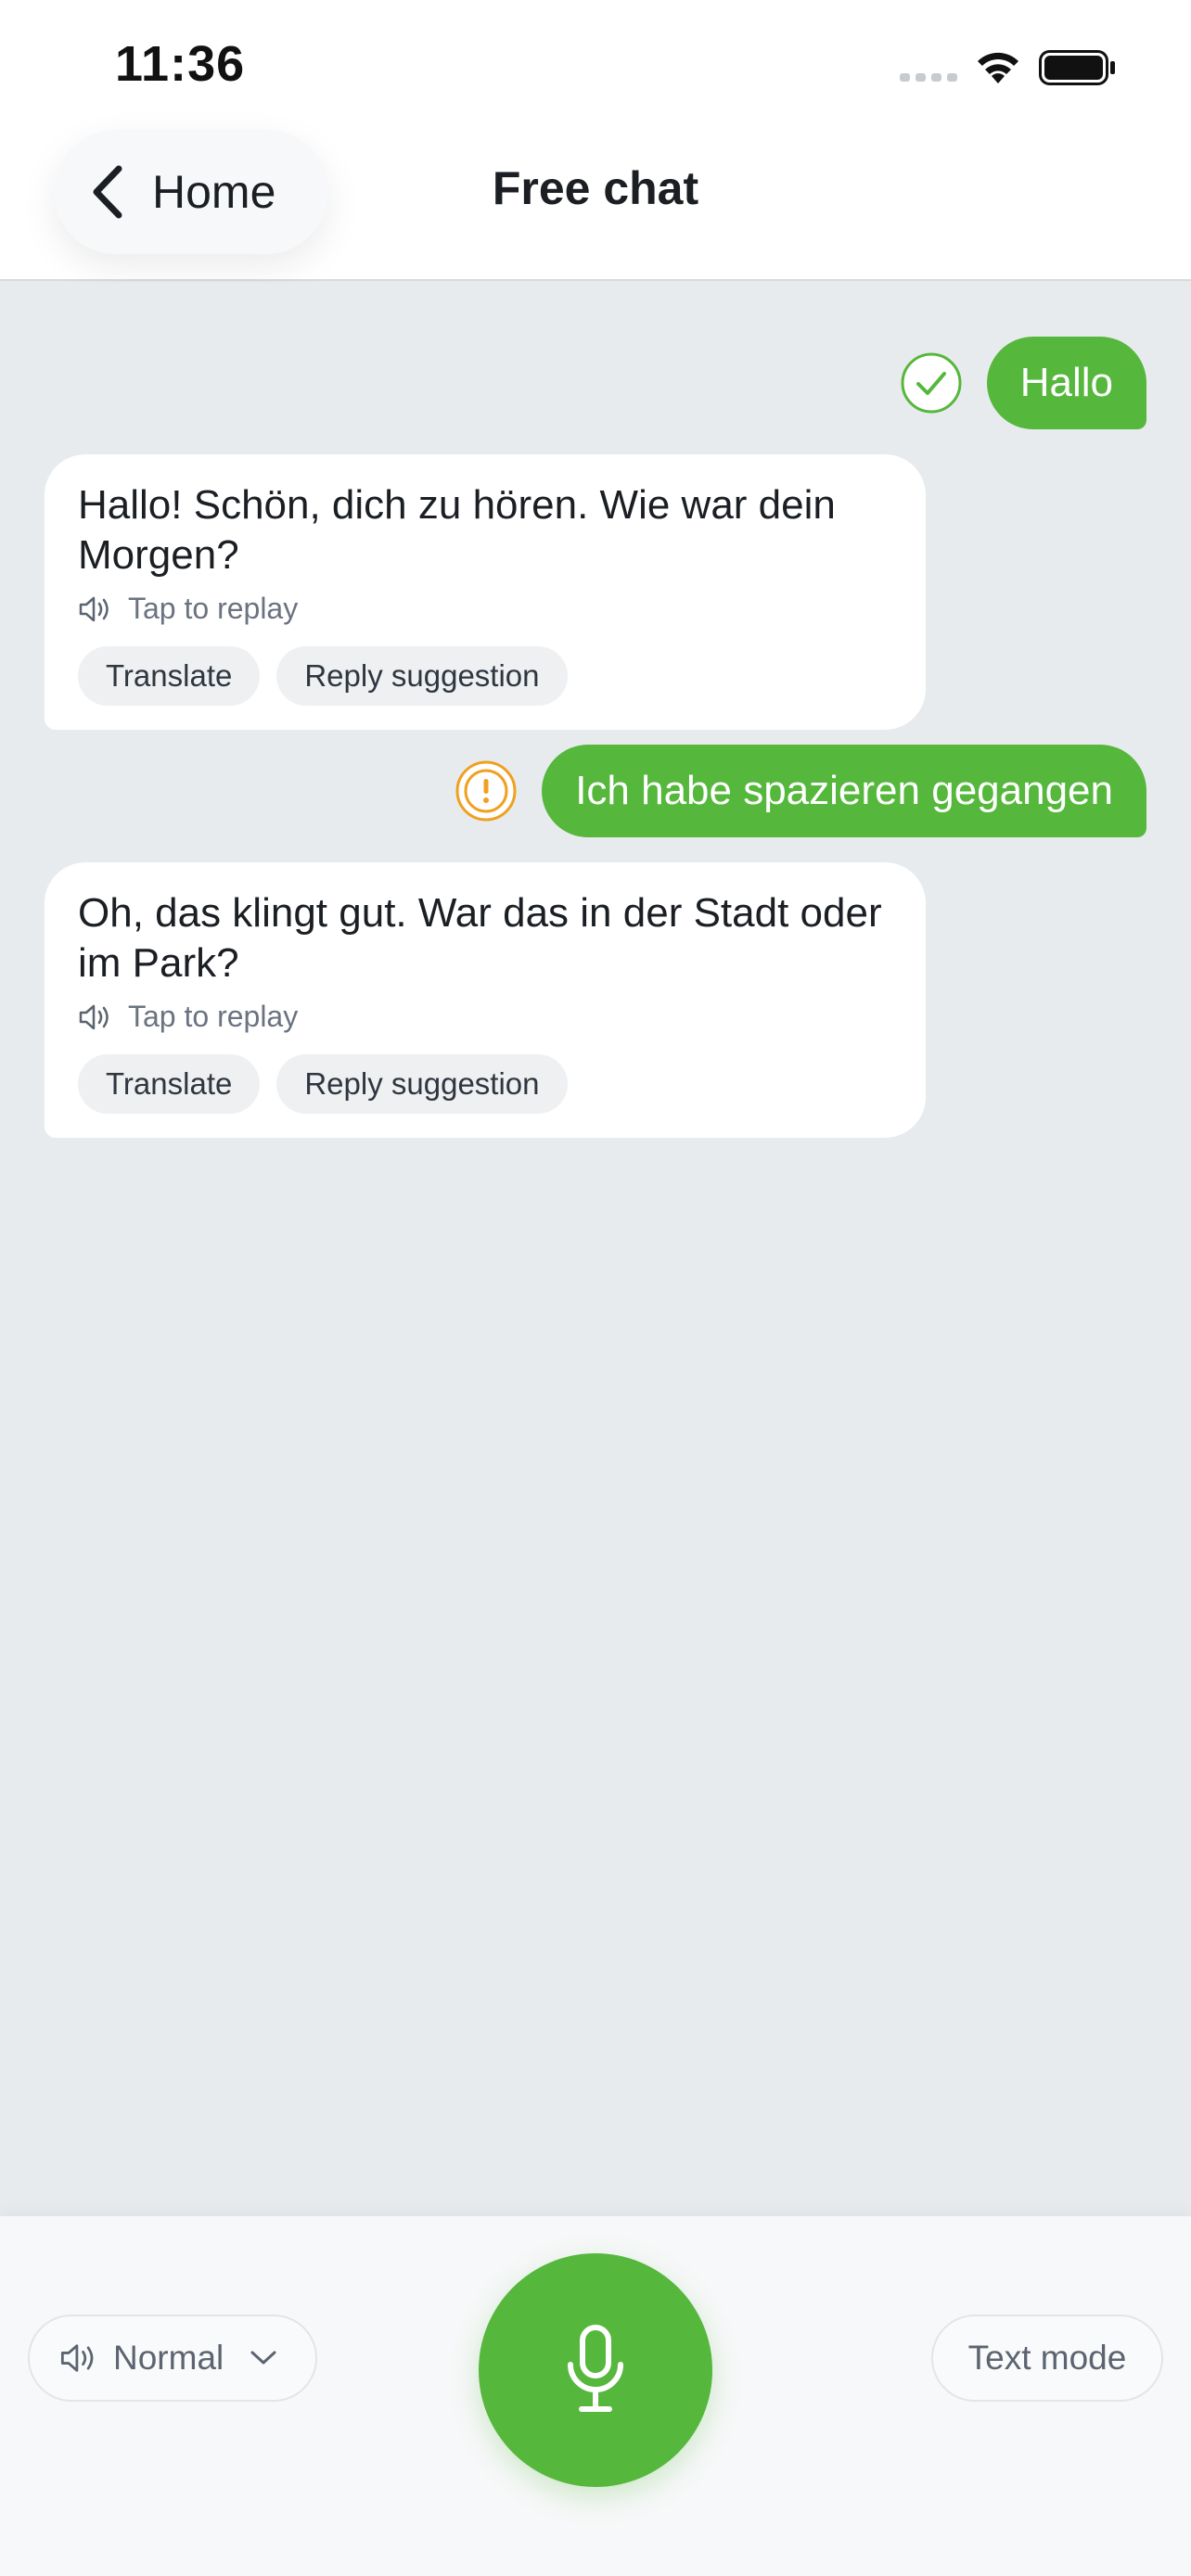  Describe the element at coordinates (1077, 67) in the screenshot. I see `battery-icon` at that location.